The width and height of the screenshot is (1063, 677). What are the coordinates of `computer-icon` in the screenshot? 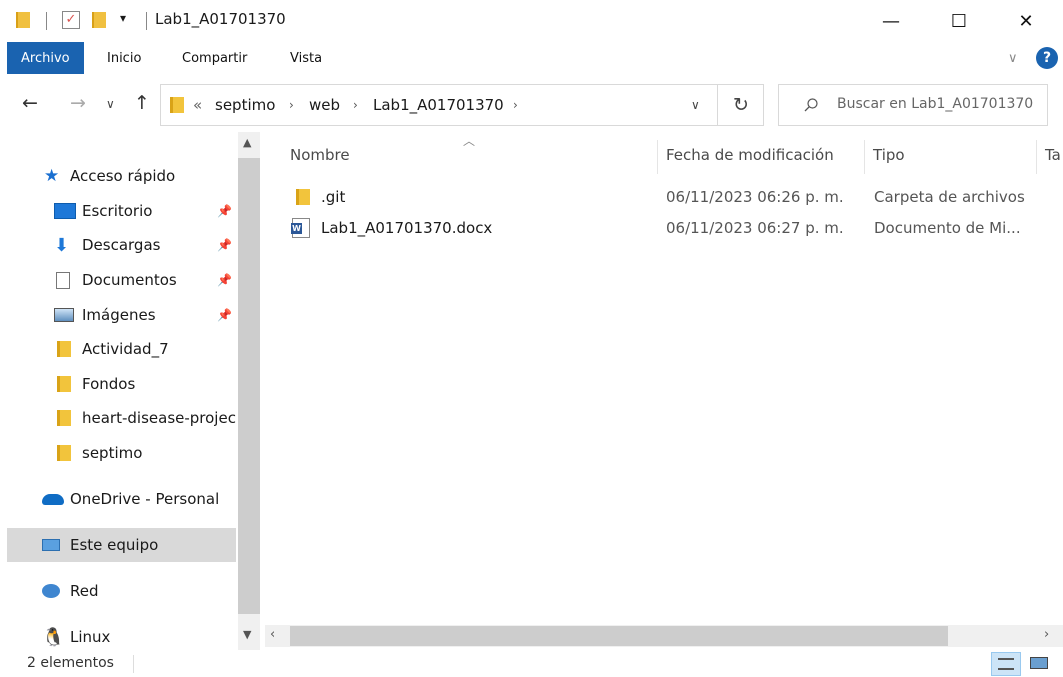 It's located at (51, 545).